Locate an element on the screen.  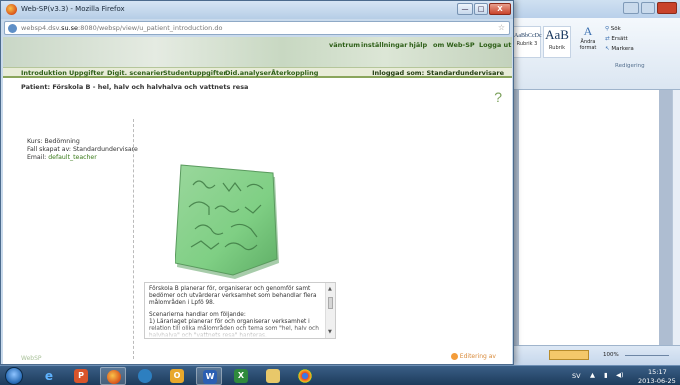
email-row: Email: default_teacher is located at coordinates (82, 158).